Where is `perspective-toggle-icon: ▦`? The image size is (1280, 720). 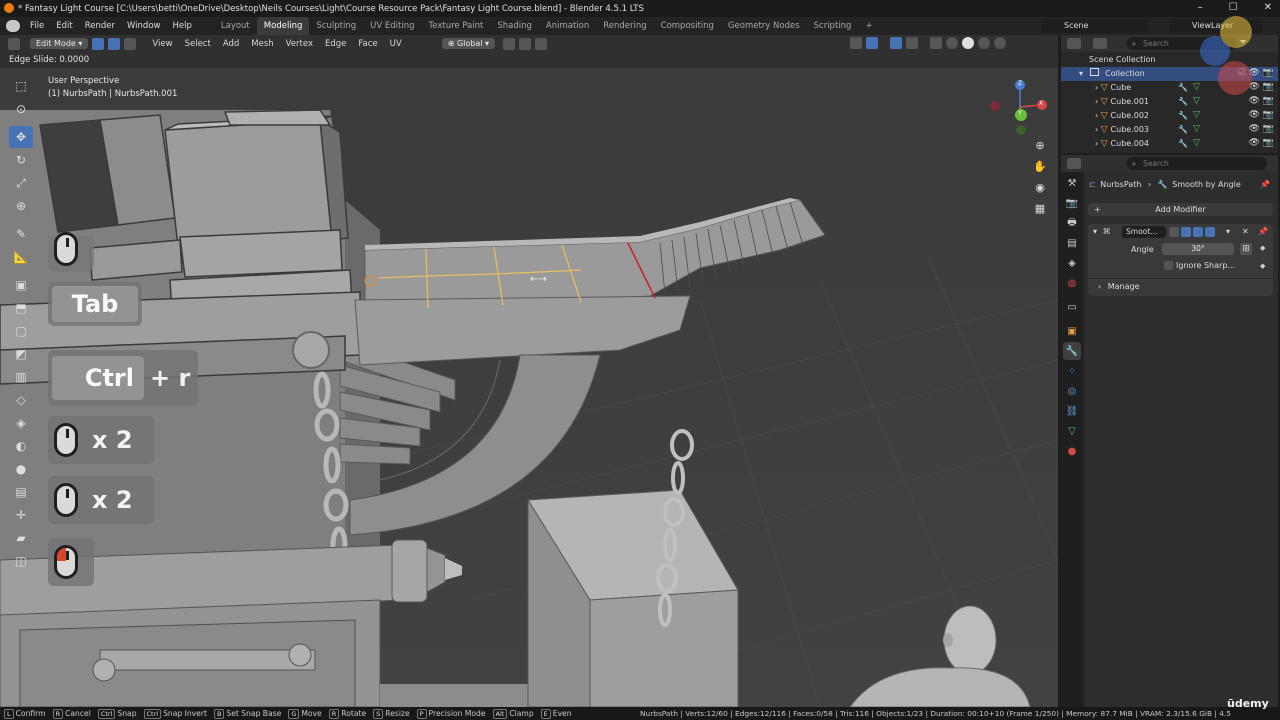 perspective-toggle-icon: ▦ is located at coordinates (1040, 208).